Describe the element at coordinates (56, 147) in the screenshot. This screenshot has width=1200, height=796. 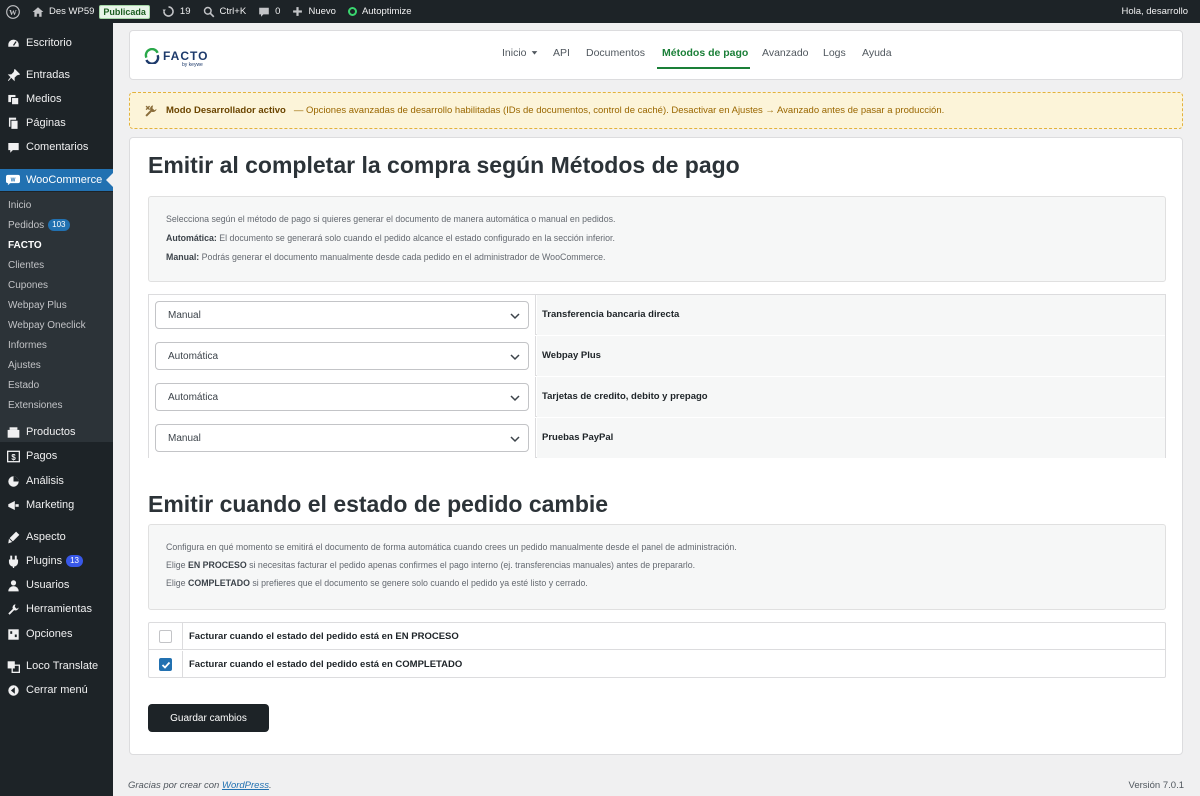
I see `menu-item-comentarios: Comentarios` at that location.